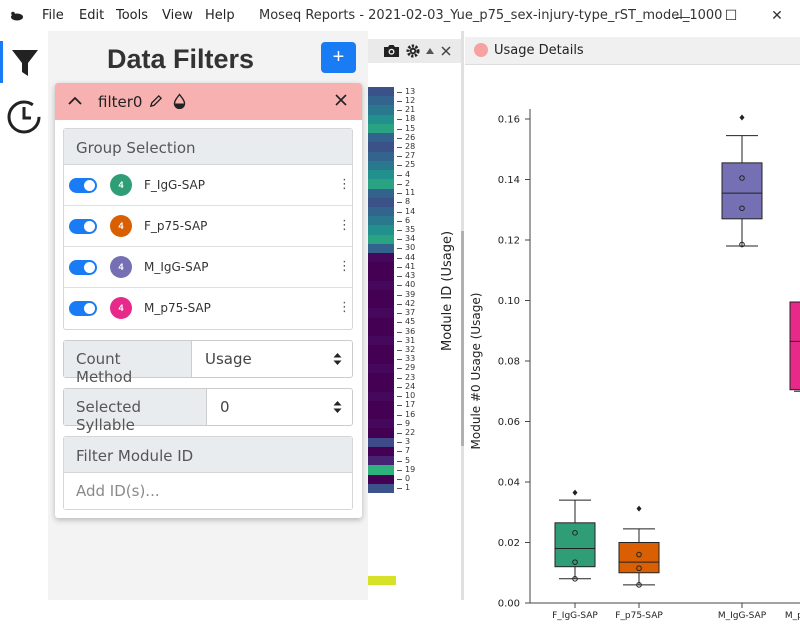 Image resolution: width=800 pixels, height=631 pixels. I want to click on heatmap-module-label: 7, so click(408, 451).